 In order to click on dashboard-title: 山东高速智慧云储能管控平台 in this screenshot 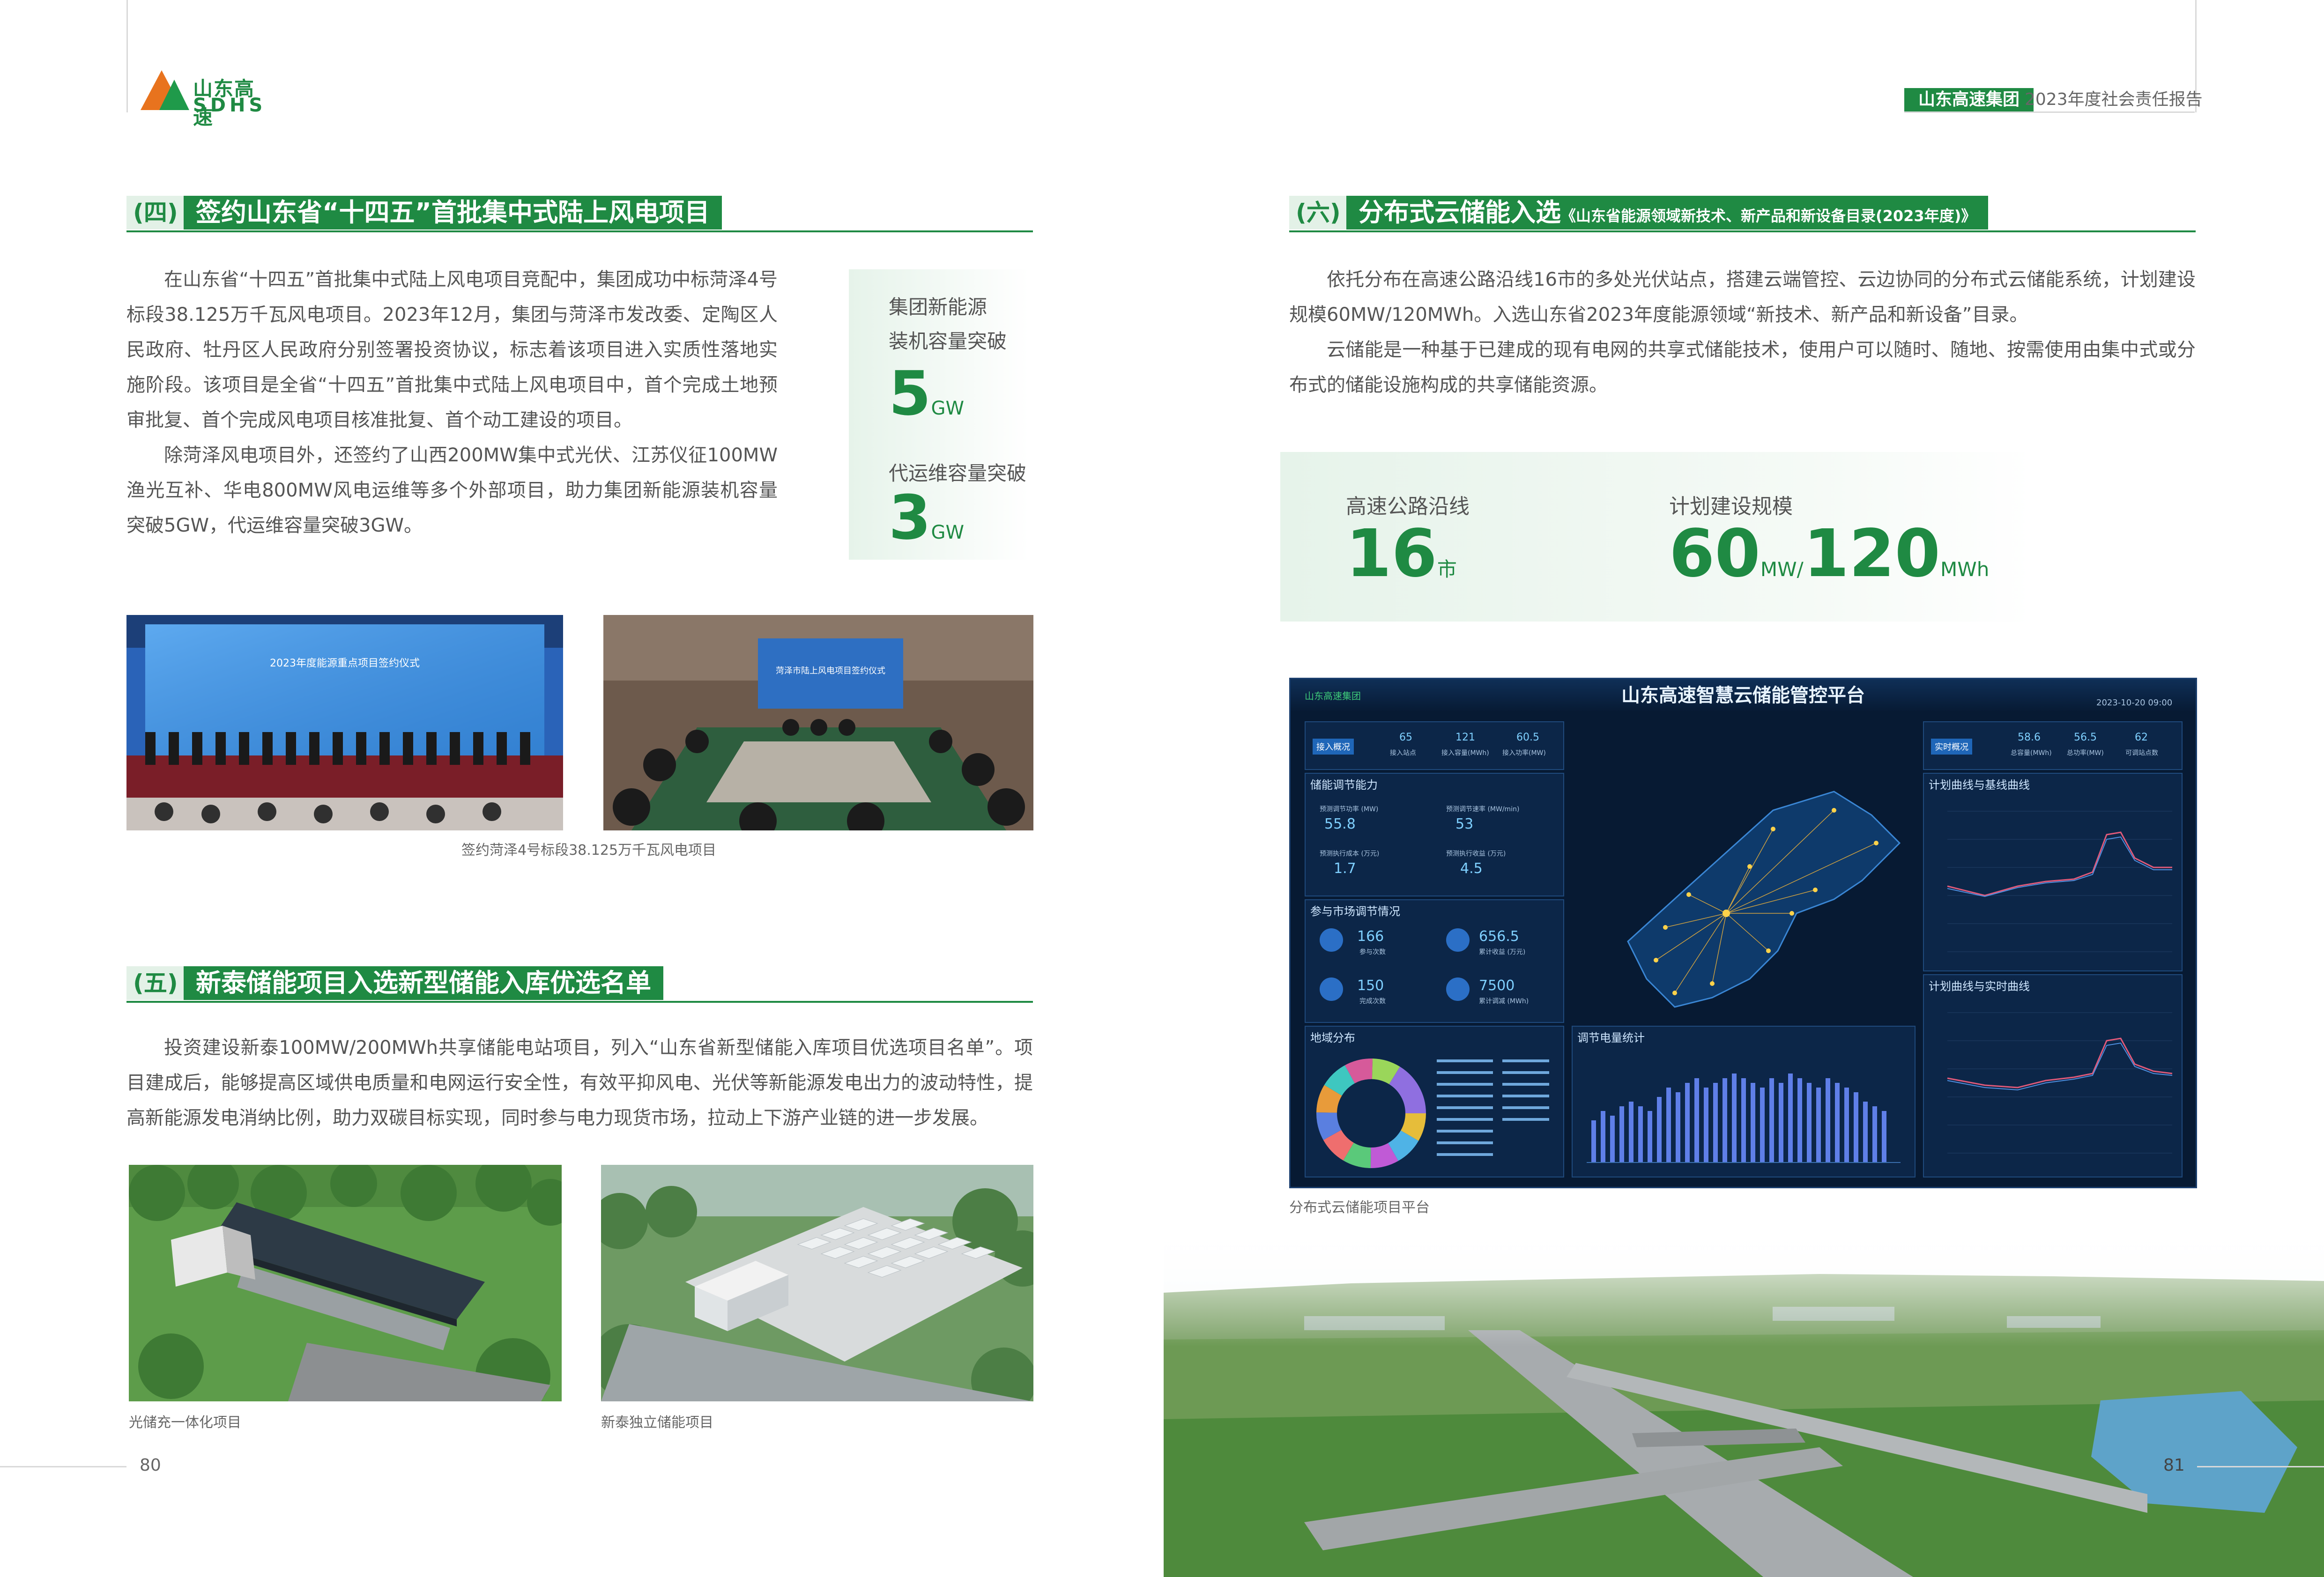, I will do `click(1743, 695)`.